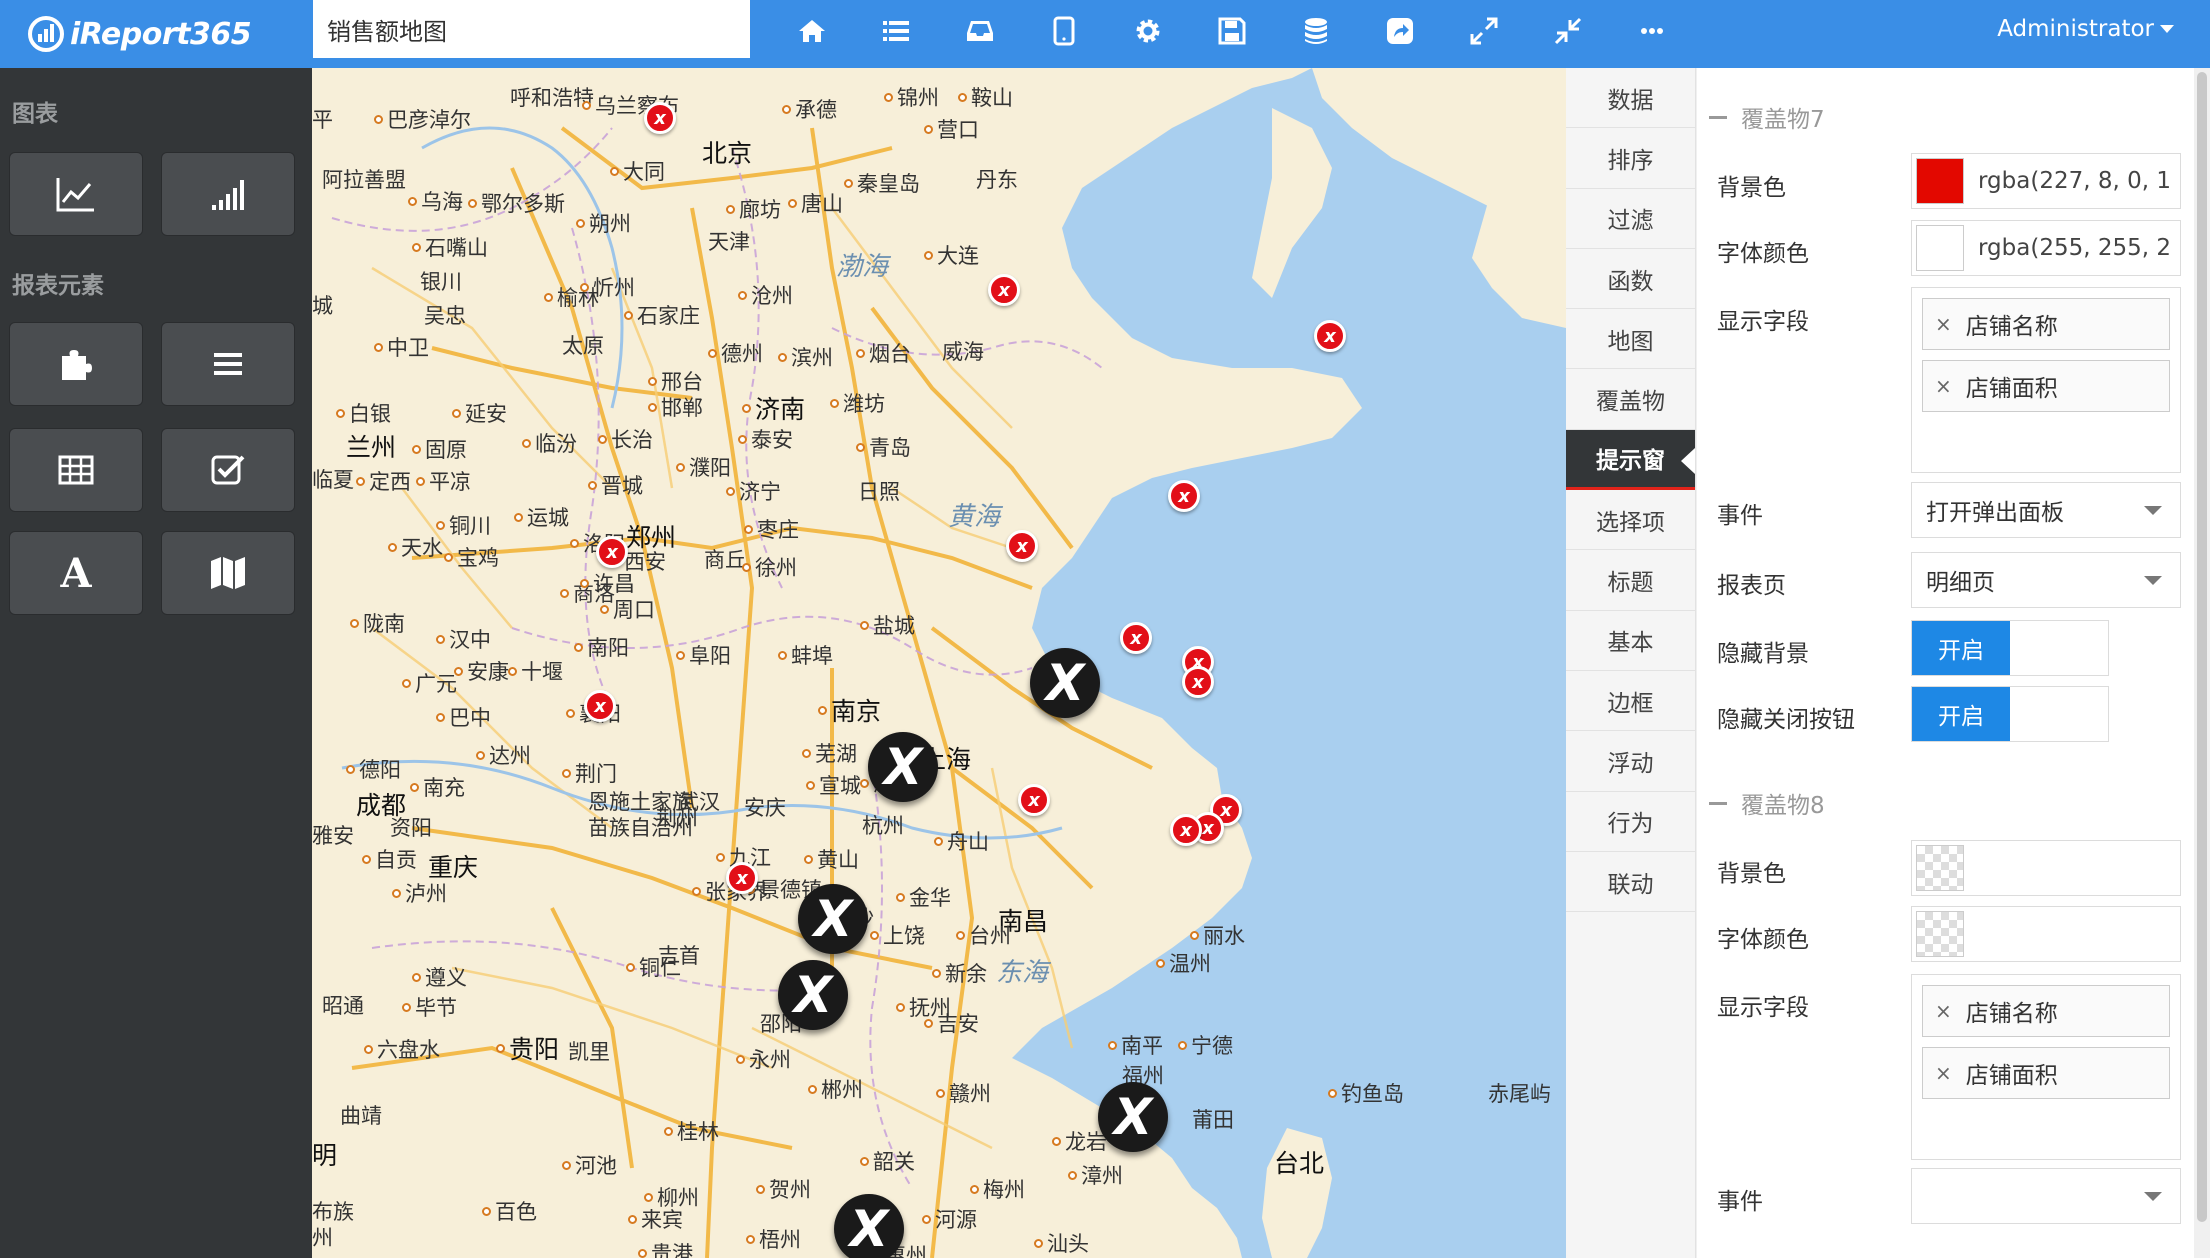 This screenshot has width=2210, height=1258. I want to click on tab-title: 标题, so click(1630, 580).